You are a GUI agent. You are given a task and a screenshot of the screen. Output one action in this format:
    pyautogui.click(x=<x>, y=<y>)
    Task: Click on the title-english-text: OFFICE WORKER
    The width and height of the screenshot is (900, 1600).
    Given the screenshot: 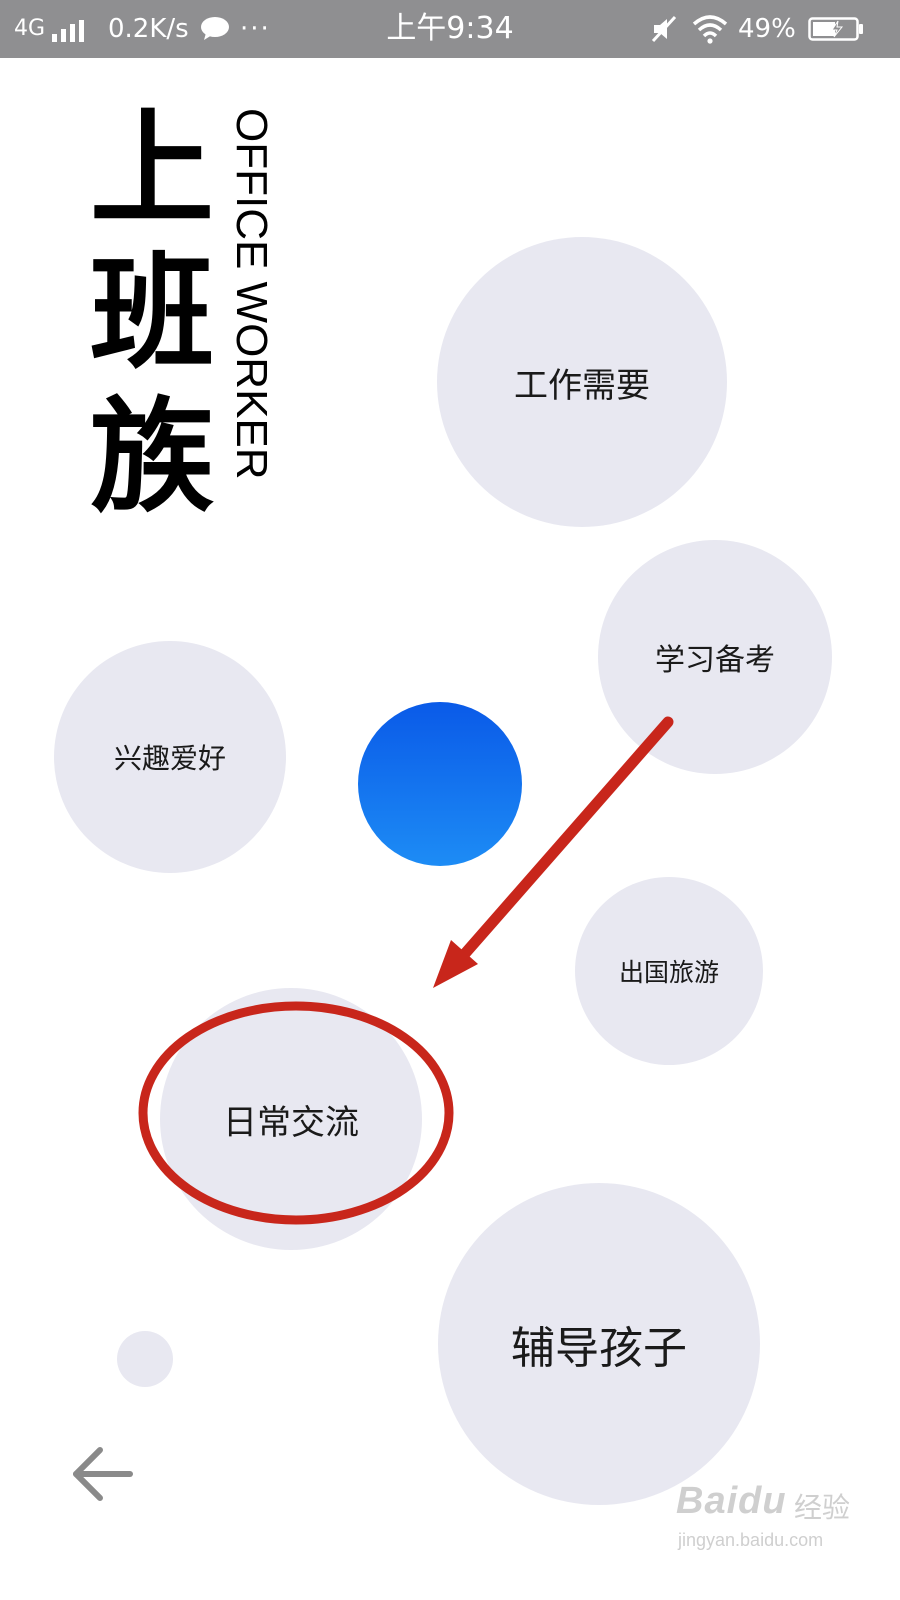 What is the action you would take?
    pyautogui.click(x=251, y=294)
    